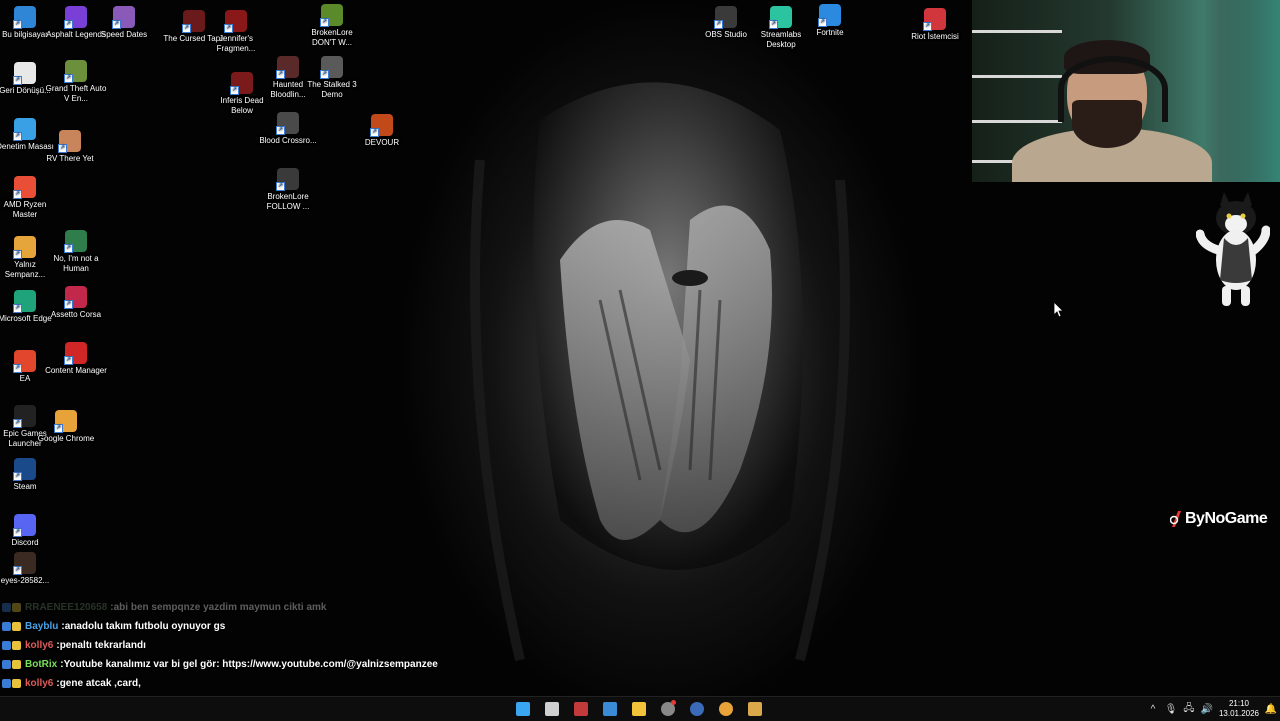  Describe the element at coordinates (935, 25) in the screenshot. I see `desktop-icon: ↗ Riot İstemcisi` at that location.